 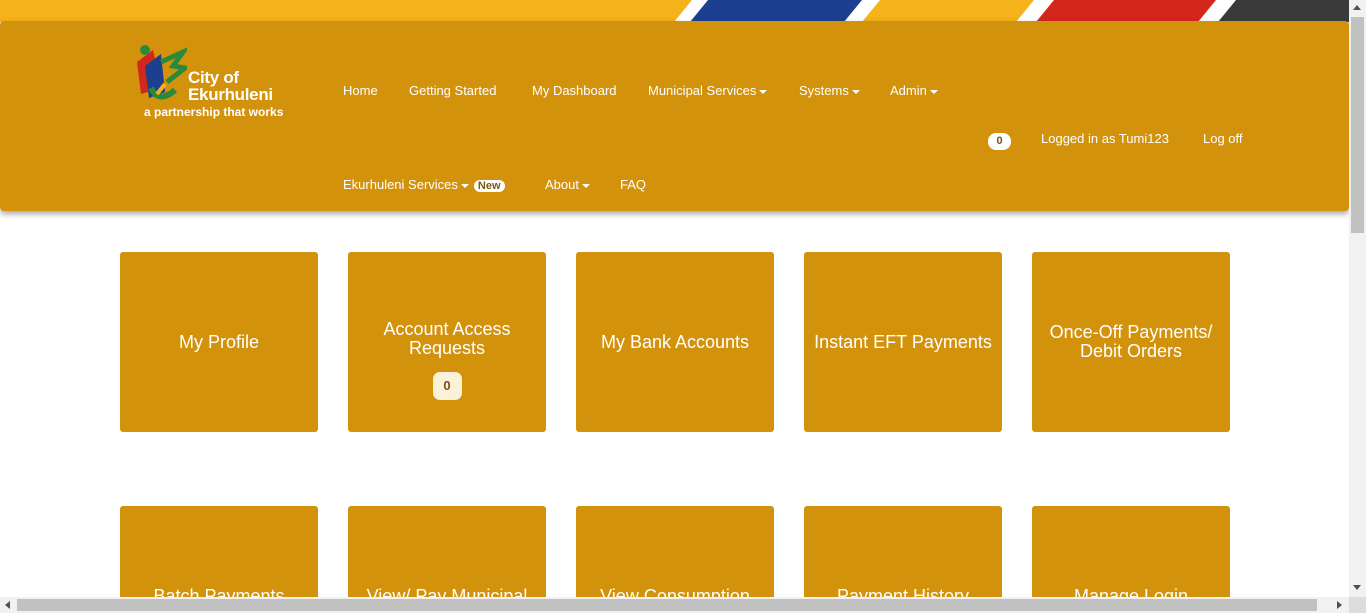 I want to click on notification-count-badge: 0, so click(x=999, y=141).